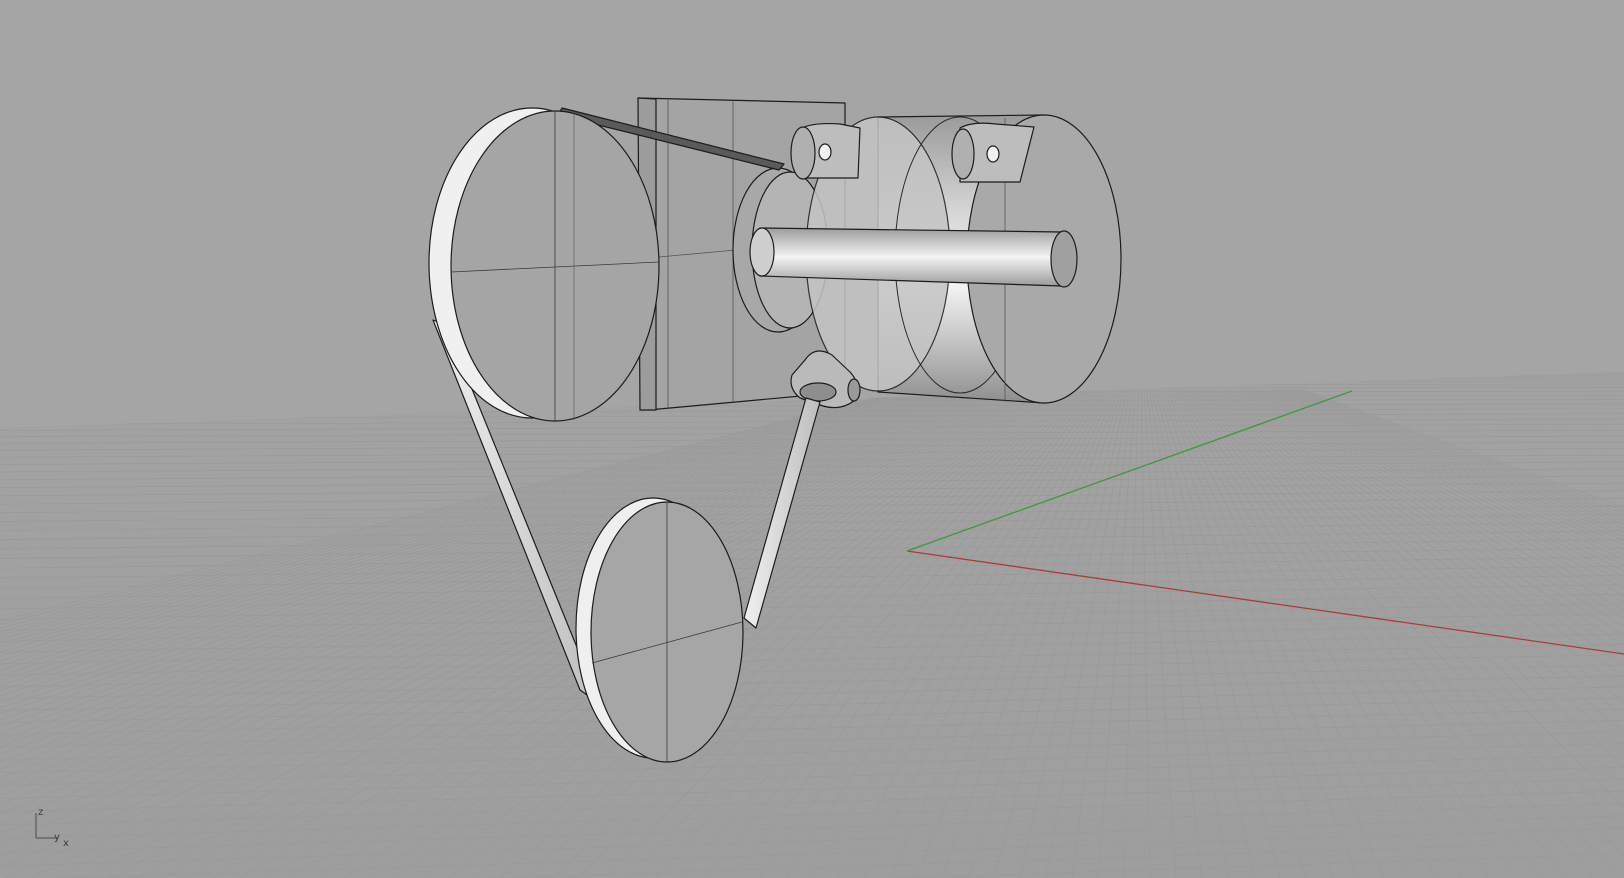 This screenshot has height=878, width=1624. Describe the element at coordinates (544, 264) in the screenshot. I see `large-pulley` at that location.